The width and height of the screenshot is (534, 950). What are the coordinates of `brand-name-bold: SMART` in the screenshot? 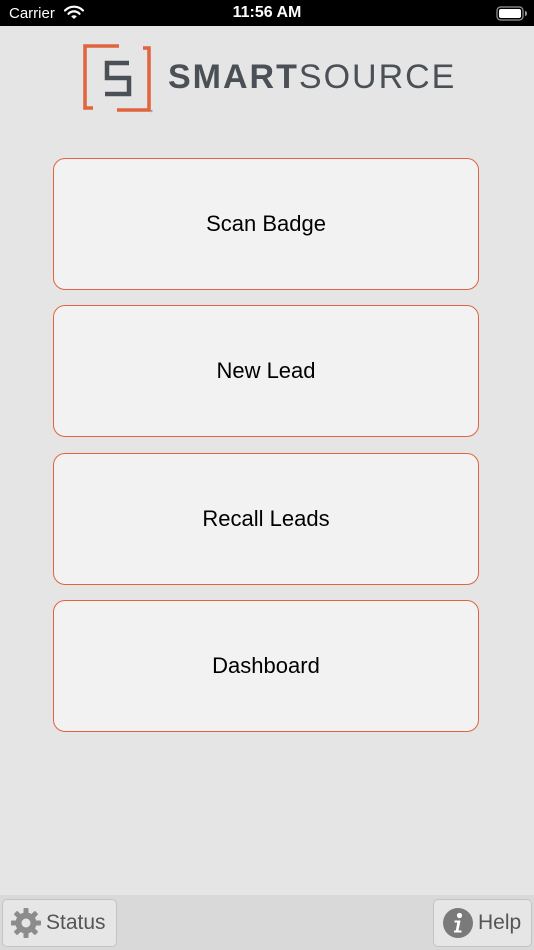 It's located at (233, 77).